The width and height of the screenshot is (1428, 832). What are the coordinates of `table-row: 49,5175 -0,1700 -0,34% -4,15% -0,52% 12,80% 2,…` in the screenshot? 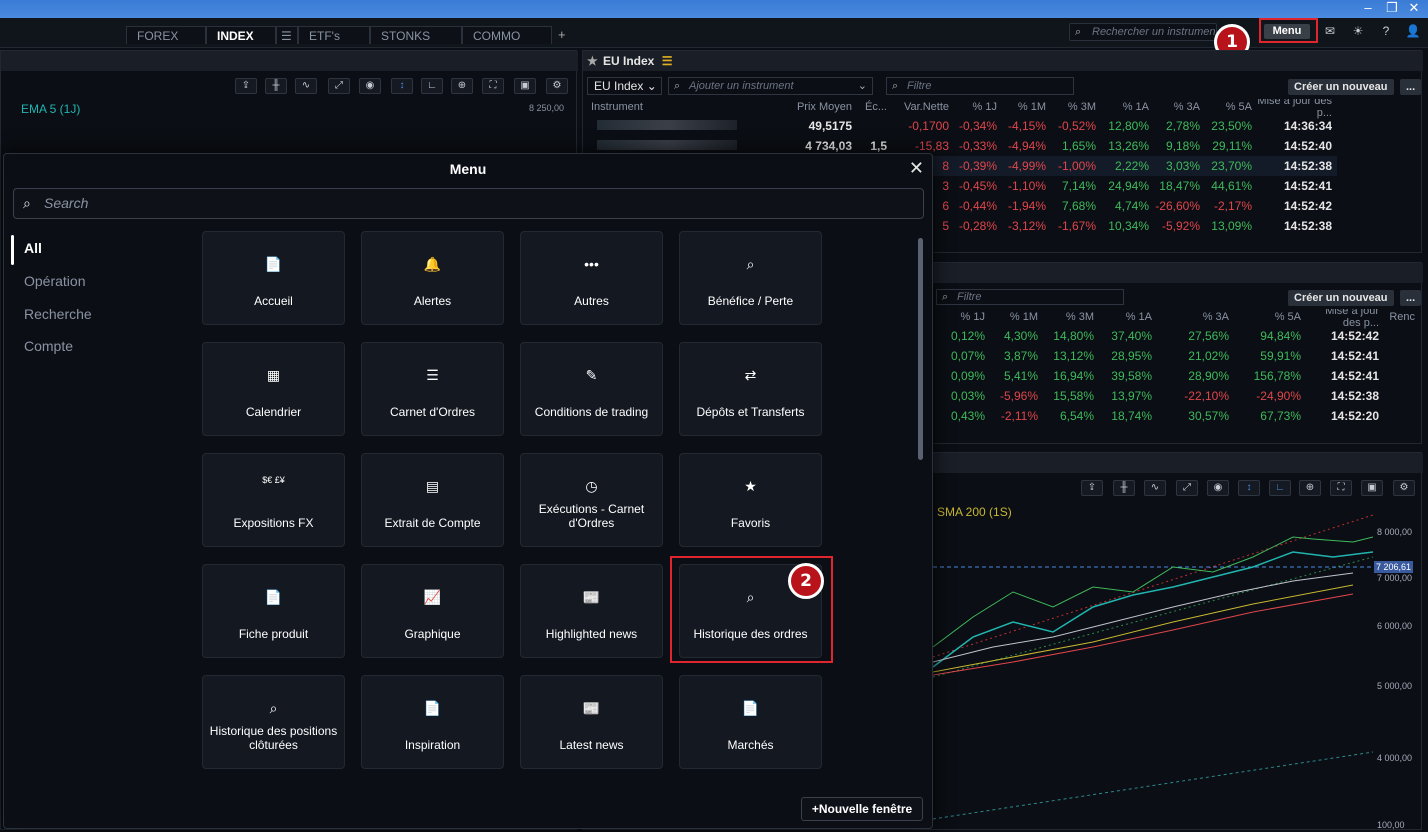 It's located at (962, 126).